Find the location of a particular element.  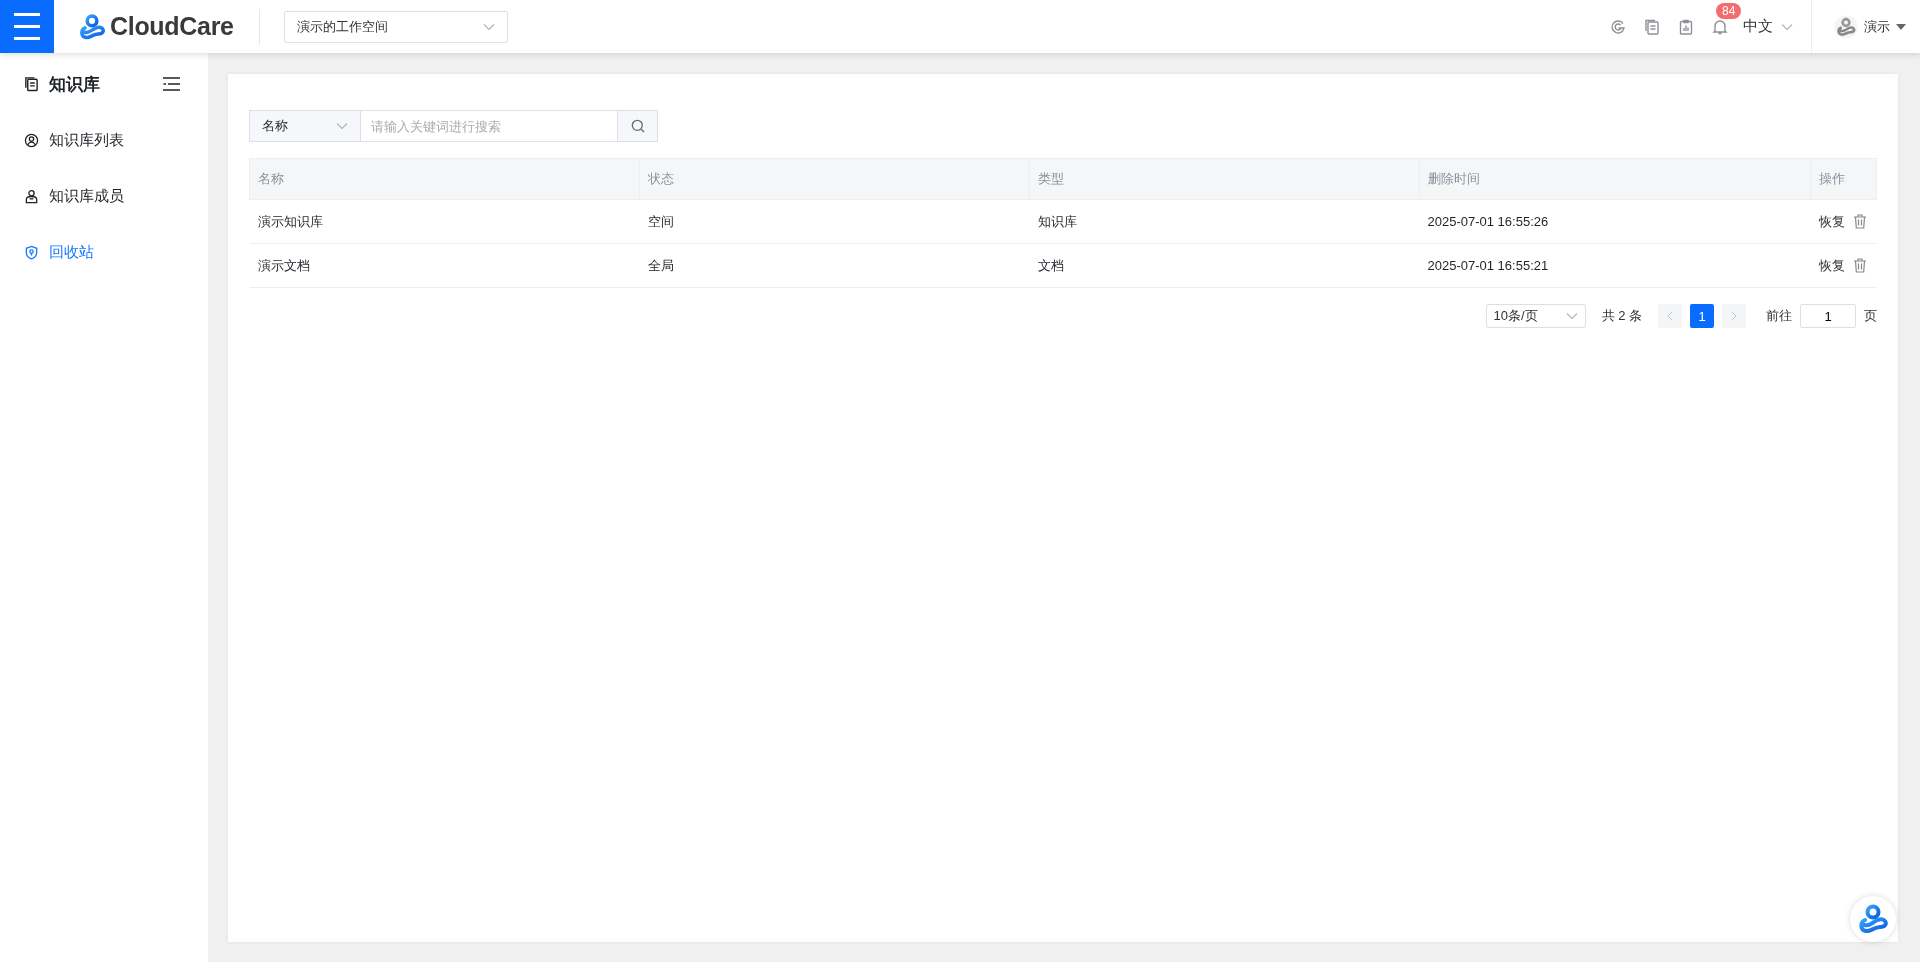

goto-label: 前往 is located at coordinates (1779, 316).